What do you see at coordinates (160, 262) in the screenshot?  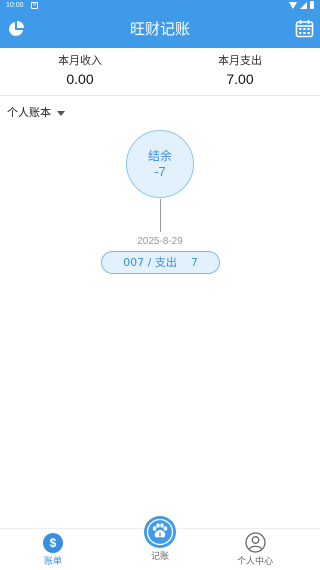 I see `record-item: 007 / 支出 7` at bounding box center [160, 262].